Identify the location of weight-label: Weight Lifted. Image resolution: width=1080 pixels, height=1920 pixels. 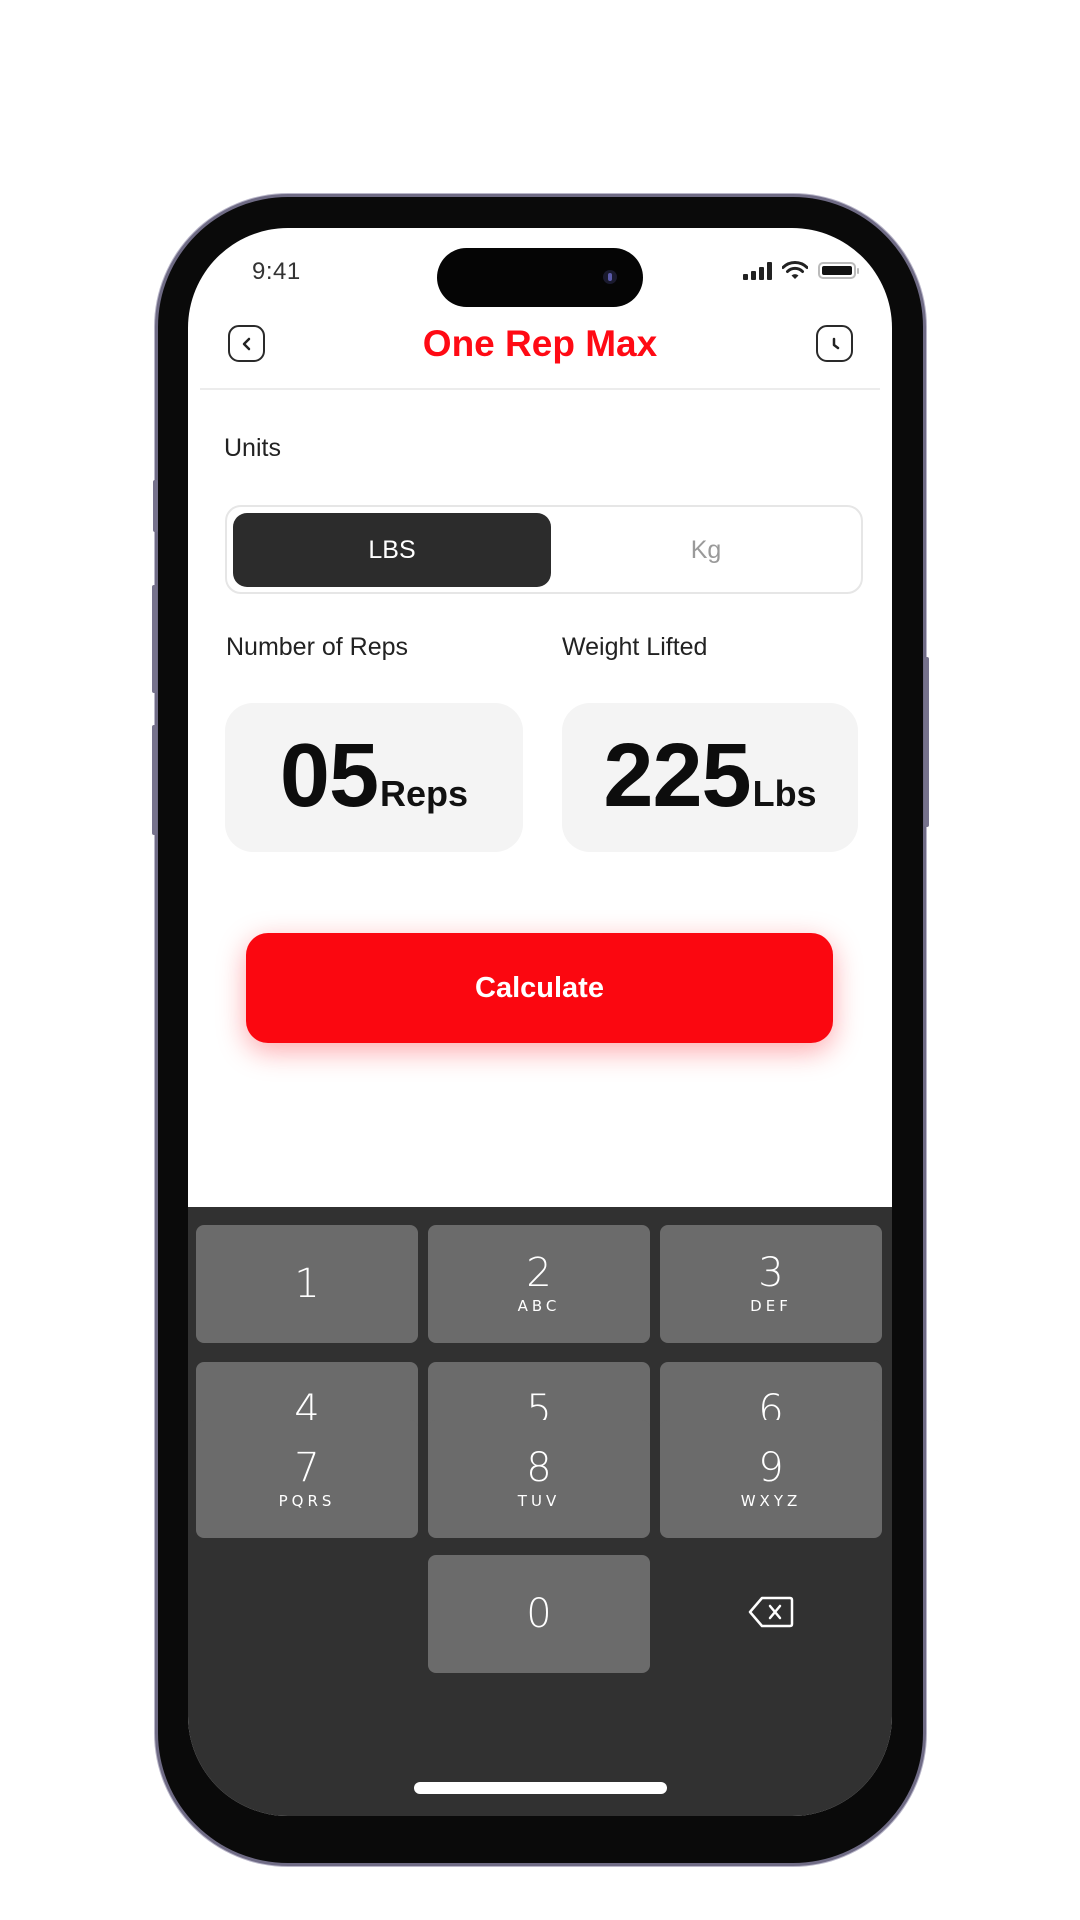
(635, 647).